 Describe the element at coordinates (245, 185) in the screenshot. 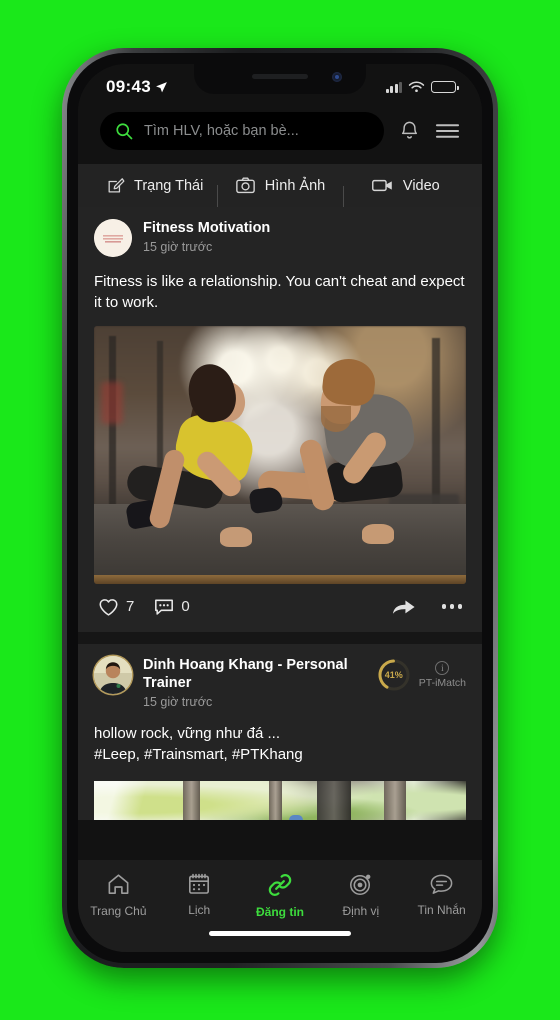

I see `camera-icon` at that location.